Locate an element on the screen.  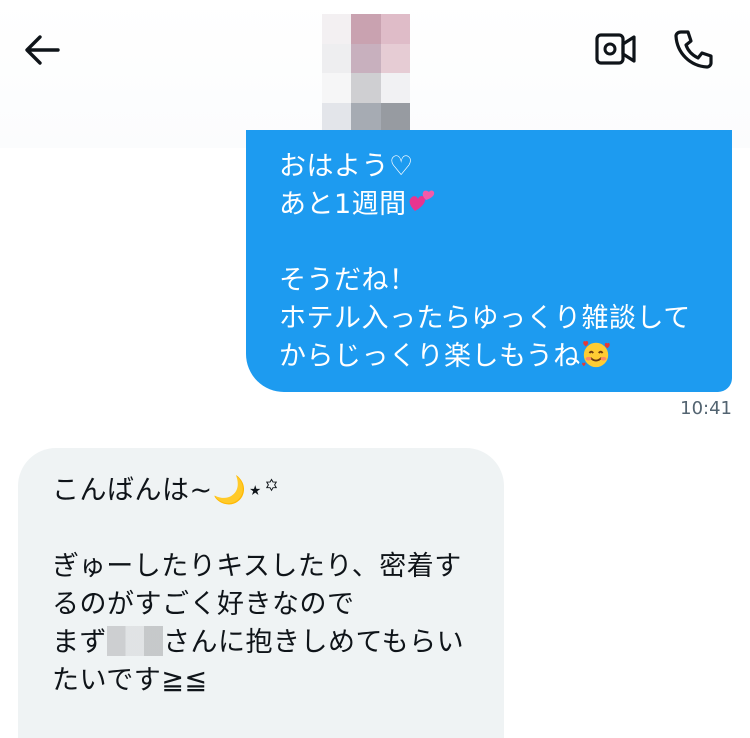
message-line: るのがすごく好きなので is located at coordinates (203, 604).